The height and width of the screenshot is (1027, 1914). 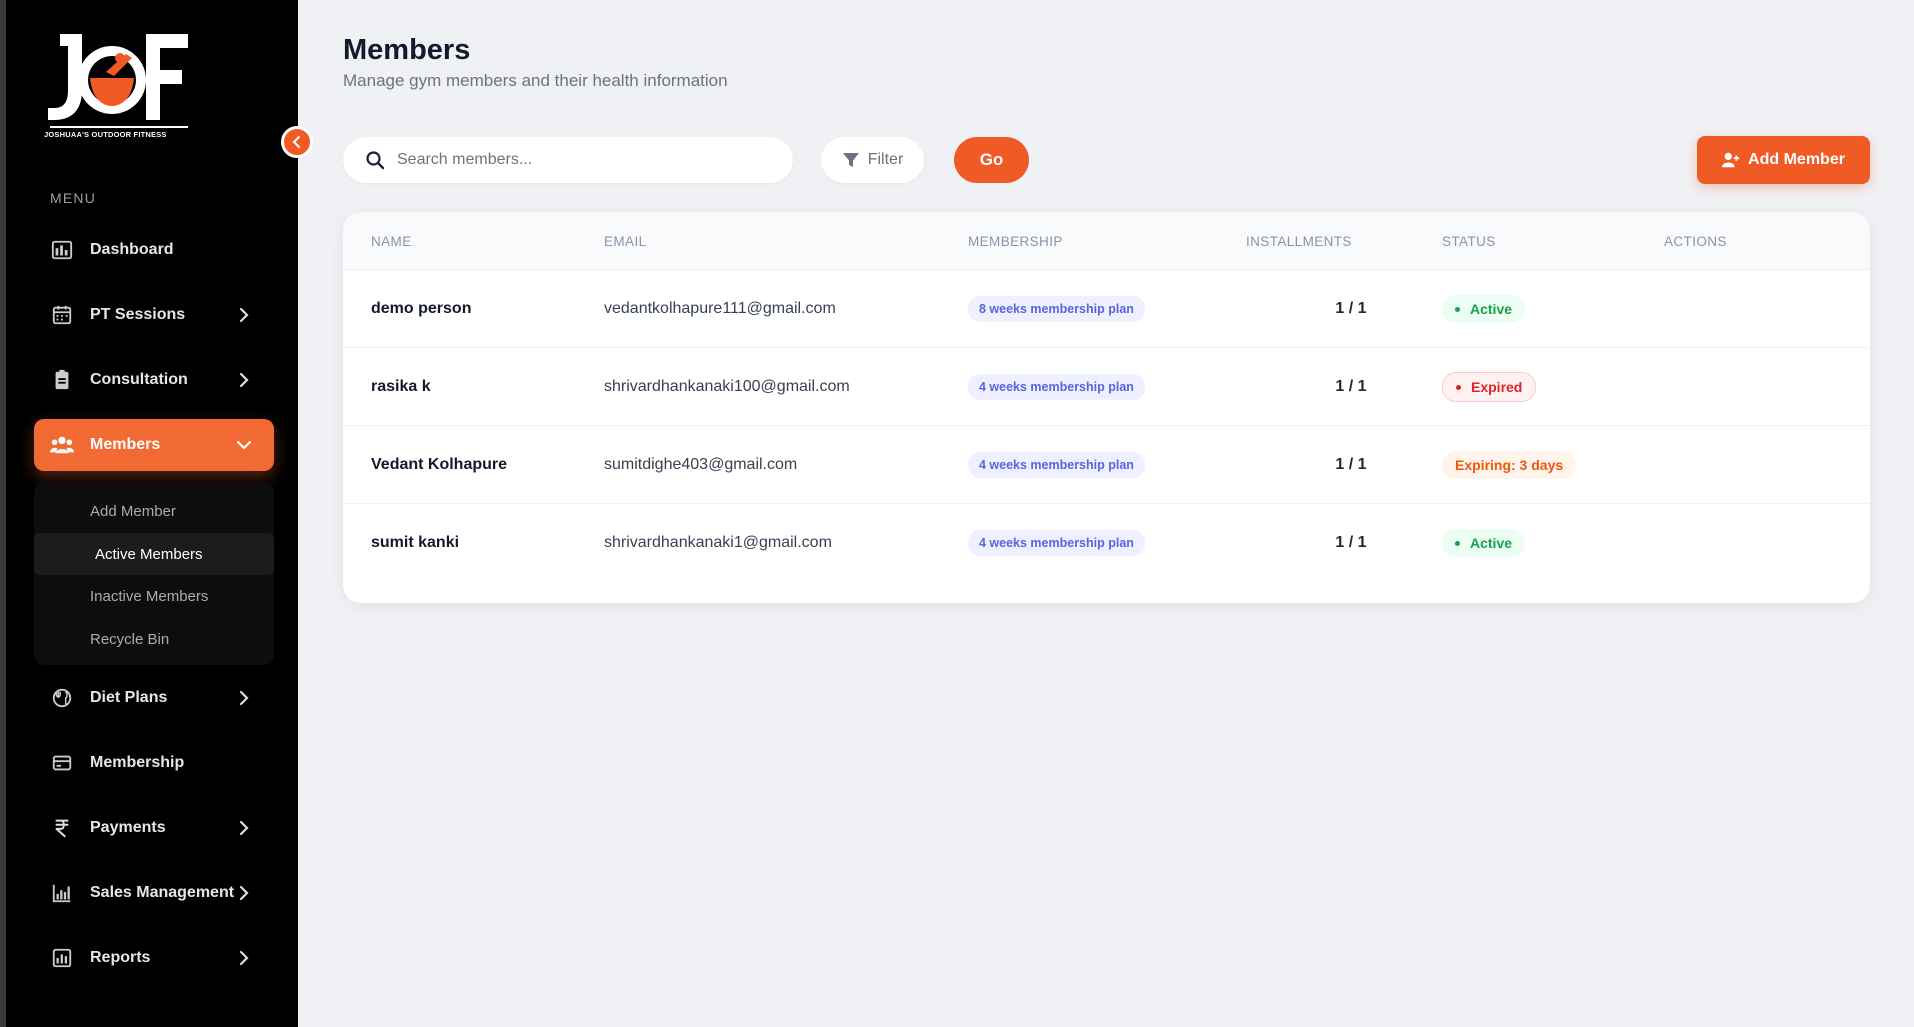 What do you see at coordinates (154, 554) in the screenshot?
I see `submenu-item-active-members: Active Members` at bounding box center [154, 554].